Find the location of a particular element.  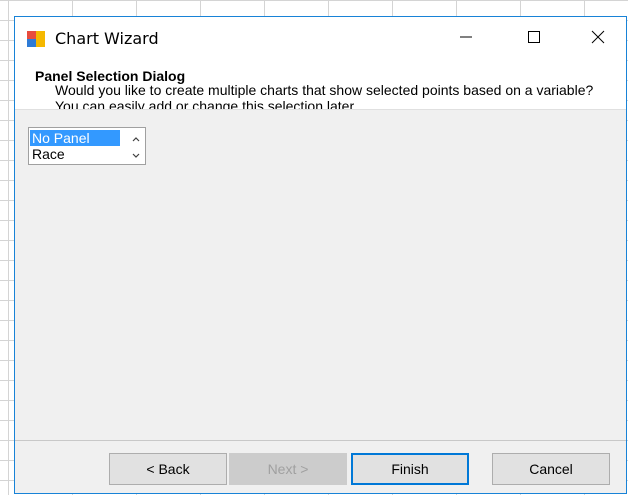

footer-divider is located at coordinates (320, 440).